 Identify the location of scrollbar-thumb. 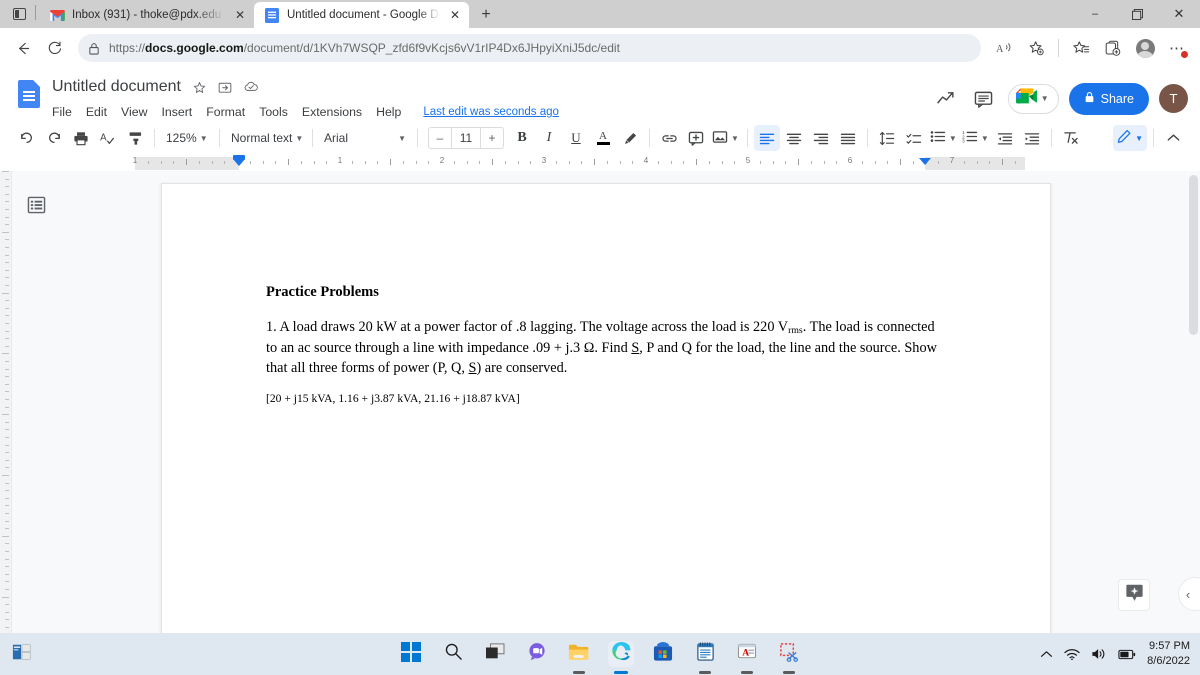
(1193, 255).